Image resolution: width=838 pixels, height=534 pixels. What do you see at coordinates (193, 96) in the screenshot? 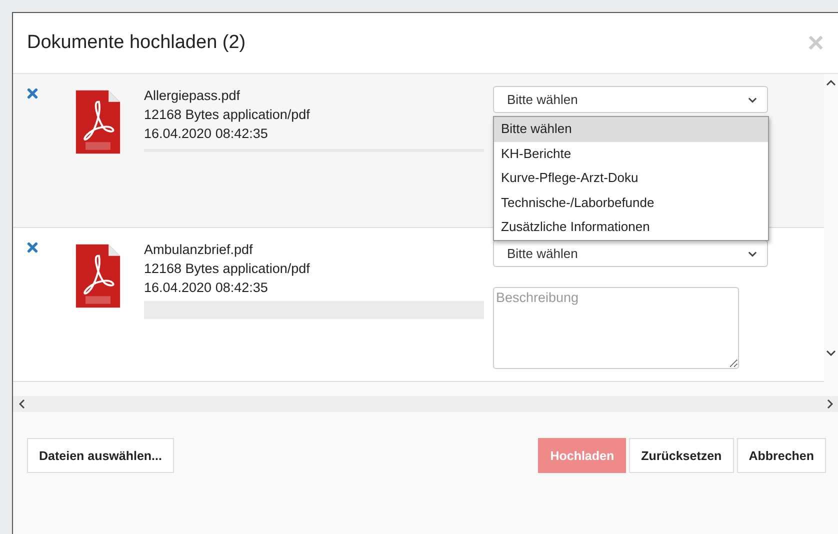
I see `file-name: Allergiepass.pdf` at bounding box center [193, 96].